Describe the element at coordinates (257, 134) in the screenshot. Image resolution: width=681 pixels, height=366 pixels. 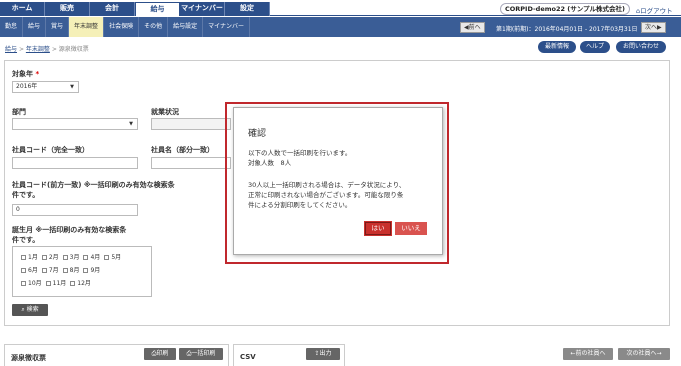
I see `dialog-title: 確認` at that location.